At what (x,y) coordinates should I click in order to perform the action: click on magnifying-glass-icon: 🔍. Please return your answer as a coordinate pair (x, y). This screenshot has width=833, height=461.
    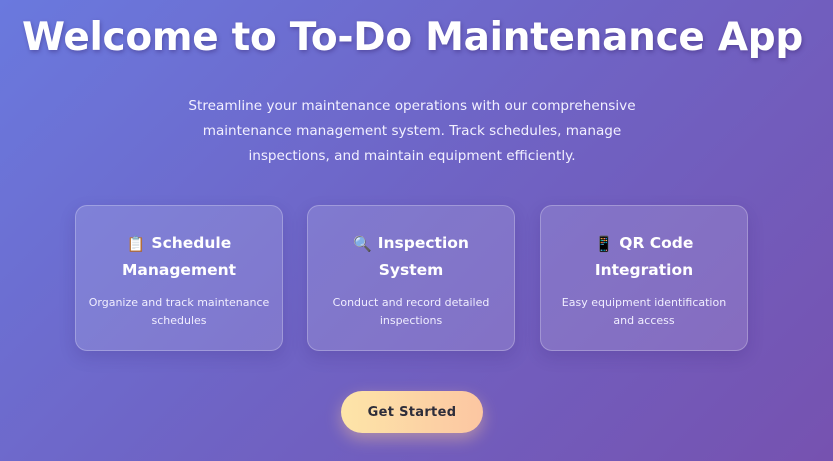
    Looking at the image, I should click on (362, 244).